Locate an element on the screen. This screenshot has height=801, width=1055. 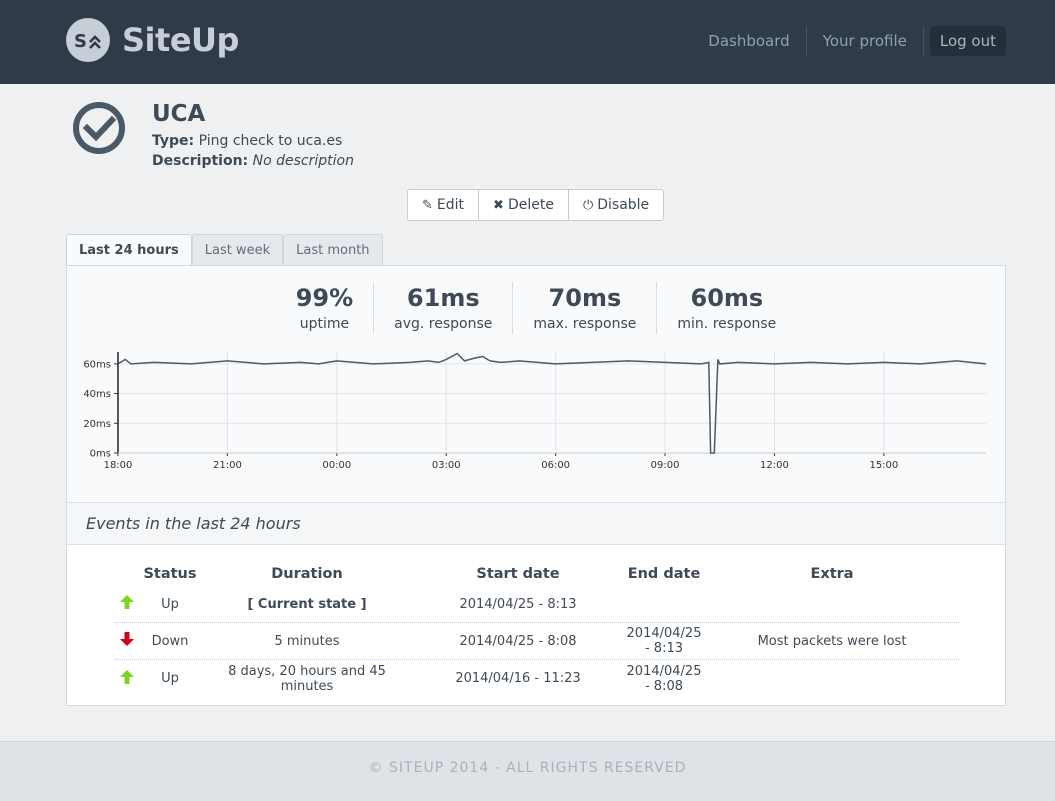
chart-y-tick-label: 40ms is located at coordinates (97, 394).